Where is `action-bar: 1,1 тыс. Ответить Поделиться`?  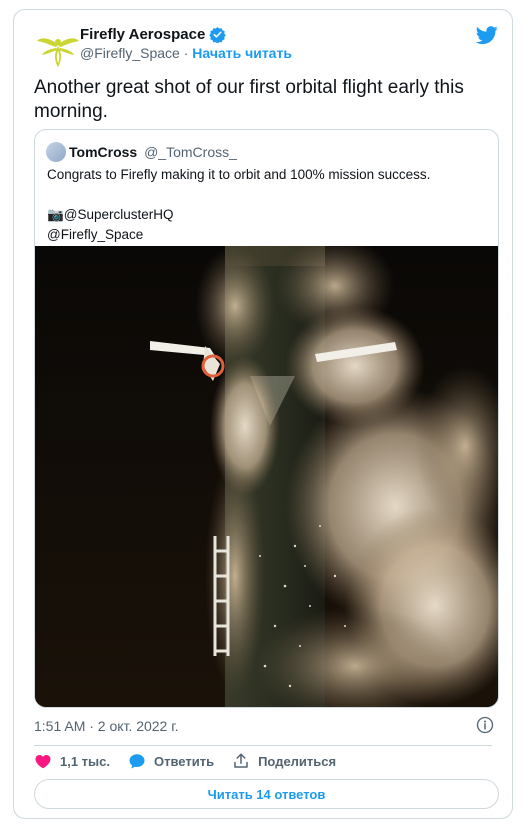 action-bar: 1,1 тыс. Ответить Поделиться is located at coordinates (194, 761).